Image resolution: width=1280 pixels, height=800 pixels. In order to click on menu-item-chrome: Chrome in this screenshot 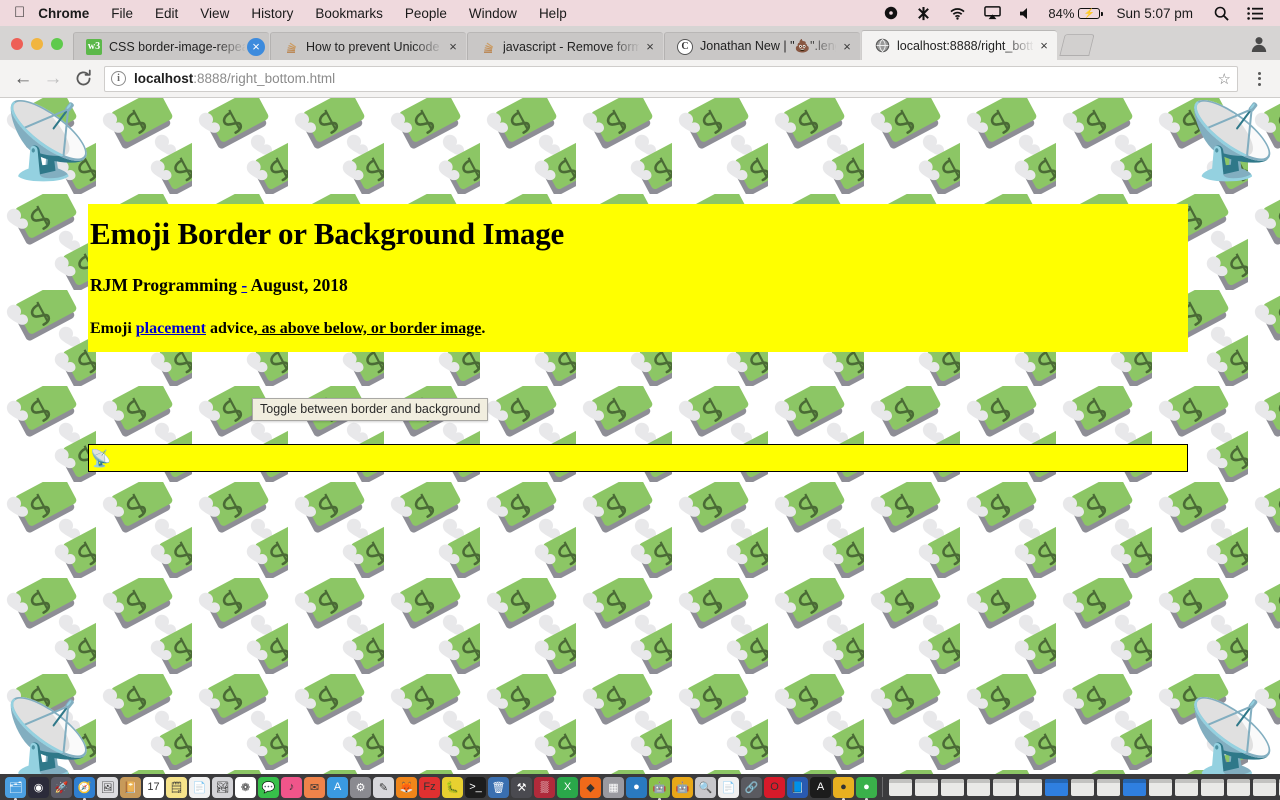, I will do `click(69, 13)`.